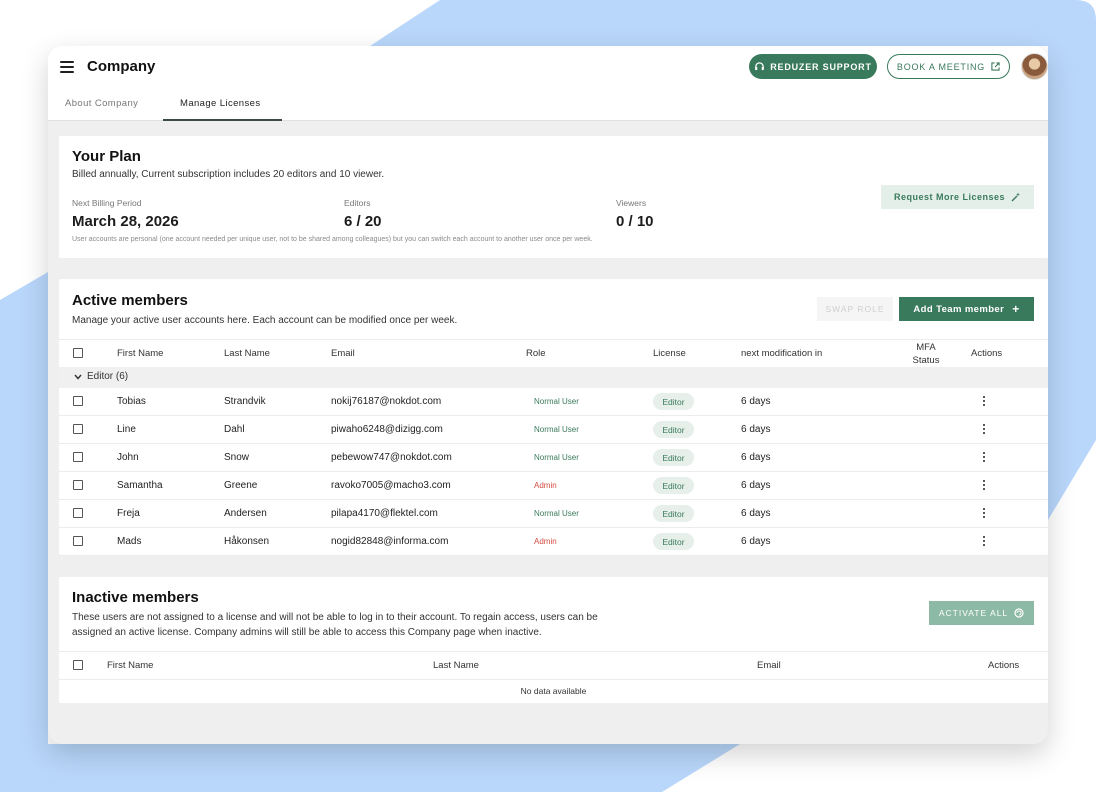  I want to click on activate-all-button: ACTIVATE ALL, so click(981, 613).